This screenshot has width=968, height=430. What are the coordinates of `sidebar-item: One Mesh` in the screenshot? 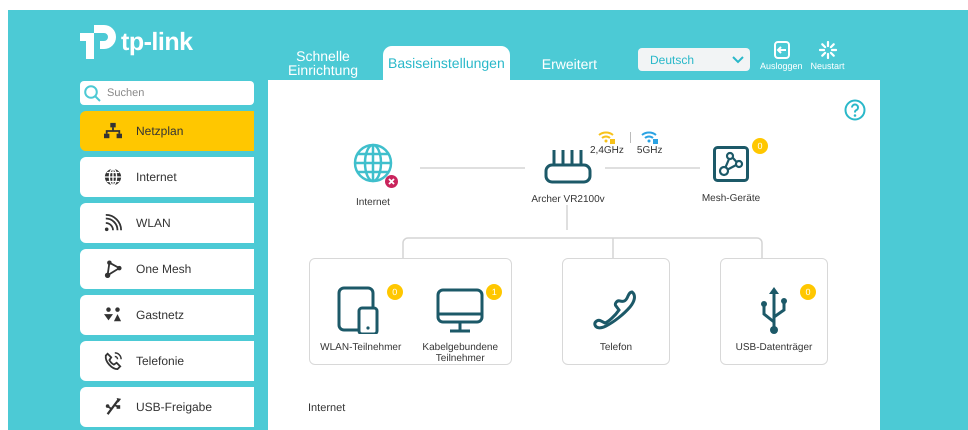 It's located at (167, 269).